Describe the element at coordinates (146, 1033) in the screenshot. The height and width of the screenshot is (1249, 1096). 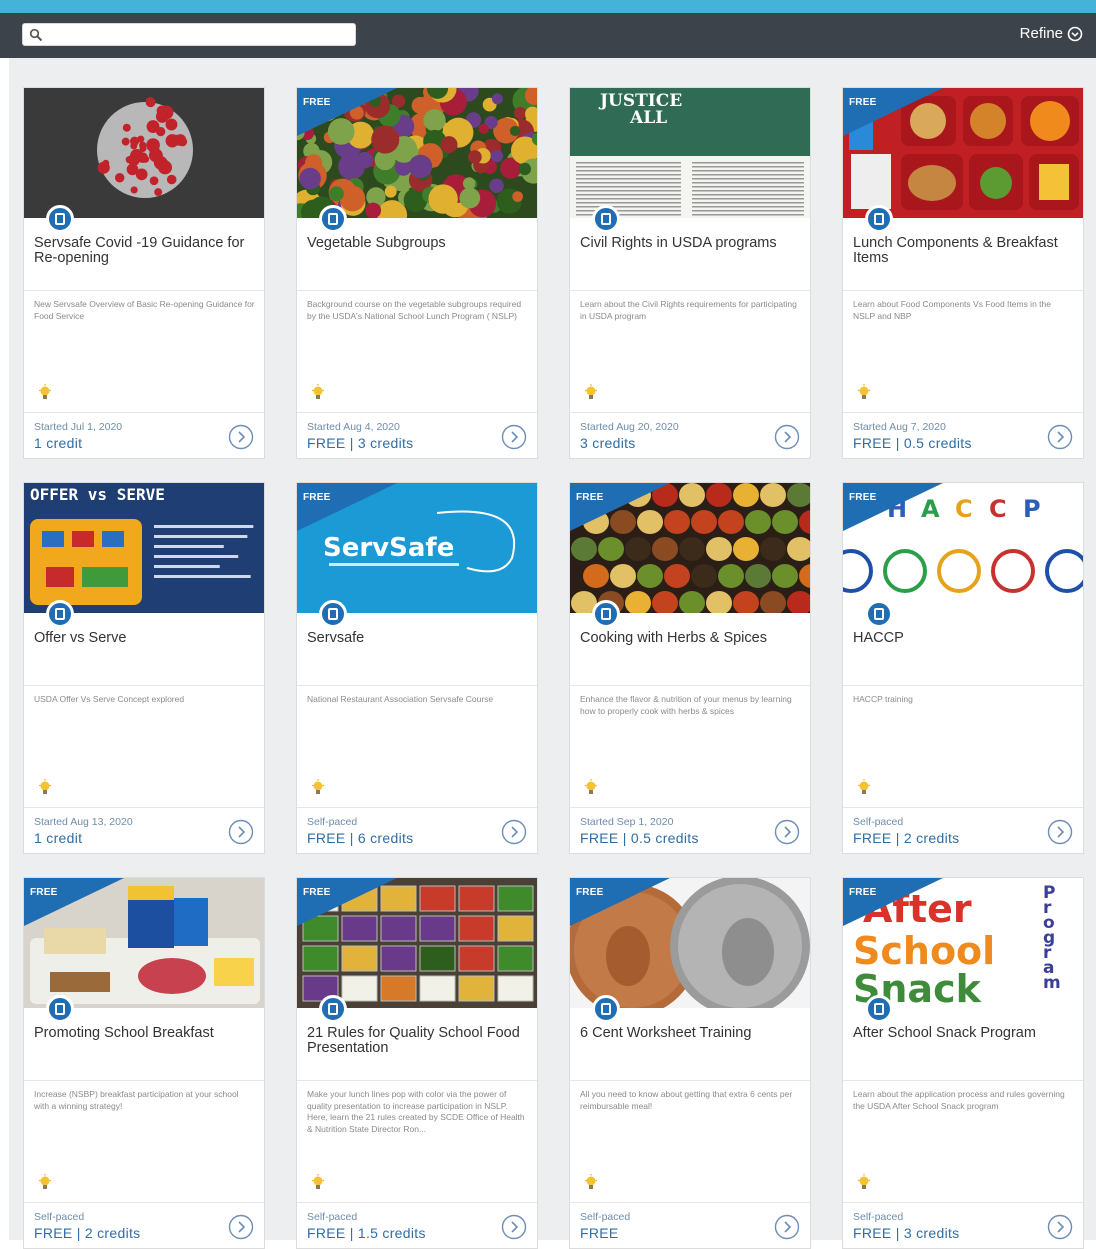
I see `course-title: Promoting School Breakfast` at that location.